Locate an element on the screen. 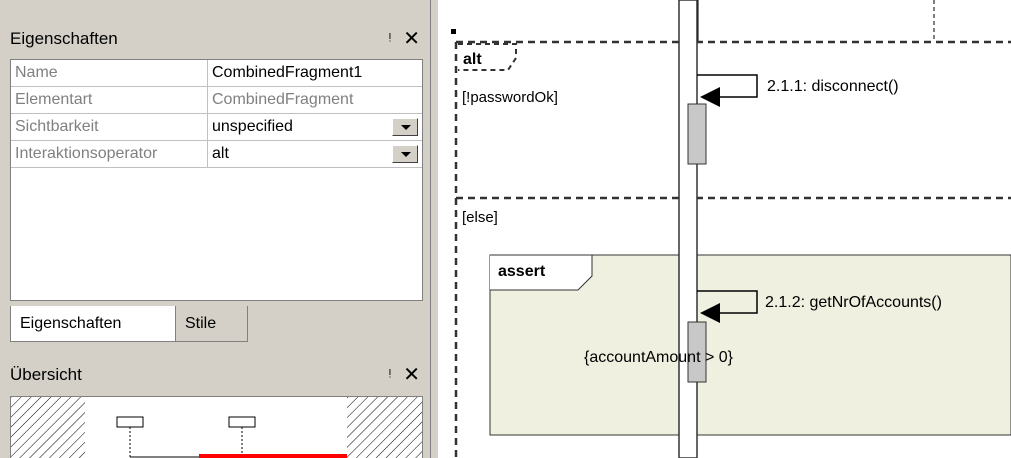 The width and height of the screenshot is (1011, 458). property-row: Interaktionsoperator alt is located at coordinates (216, 154).